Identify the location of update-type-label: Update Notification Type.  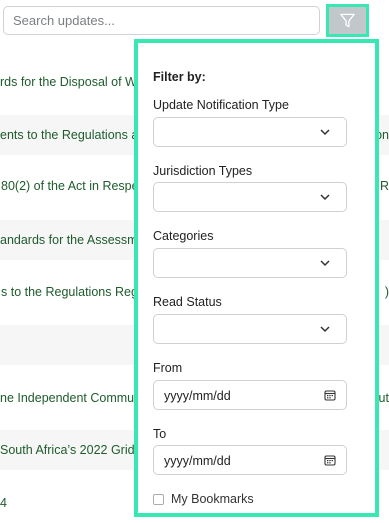
(221, 105).